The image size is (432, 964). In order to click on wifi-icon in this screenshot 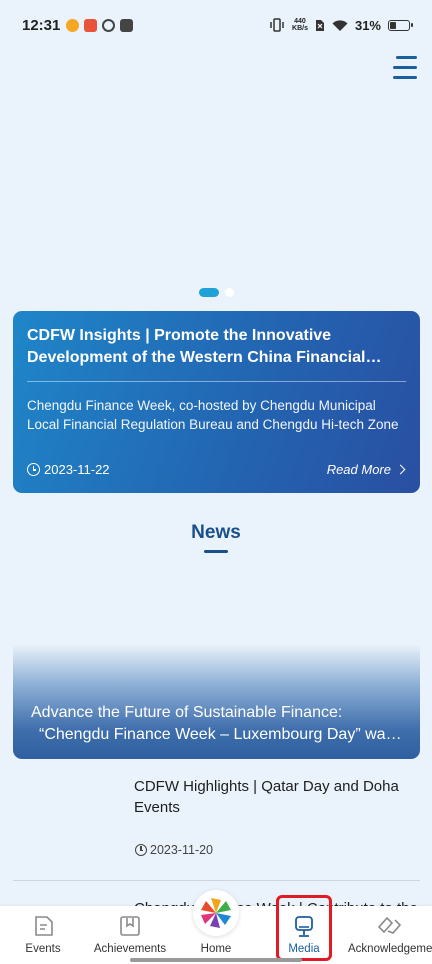, I will do `click(340, 25)`.